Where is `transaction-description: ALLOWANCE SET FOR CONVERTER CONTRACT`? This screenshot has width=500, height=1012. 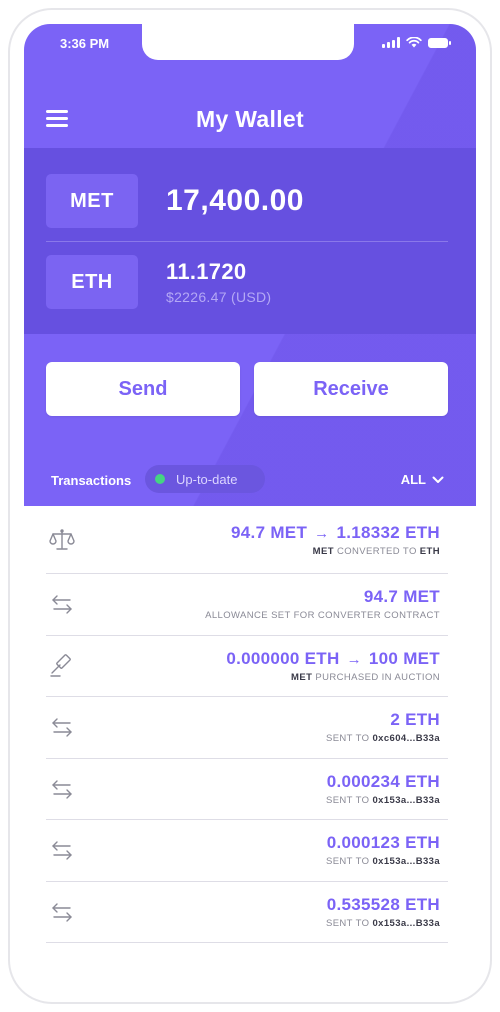 transaction-description: ALLOWANCE SET FOR CONVERTER CONTRACT is located at coordinates (322, 616).